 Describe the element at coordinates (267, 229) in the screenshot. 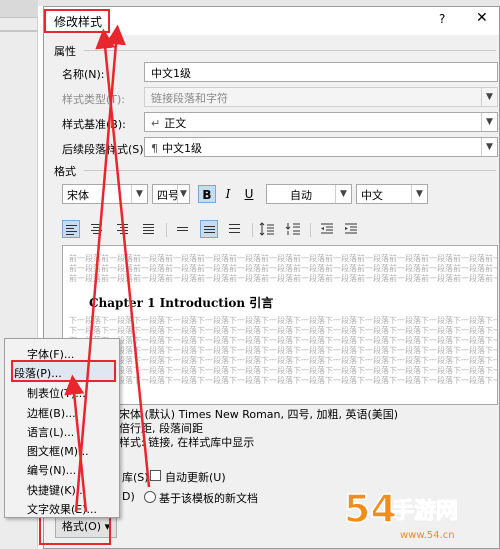

I see `space-before-icon` at that location.